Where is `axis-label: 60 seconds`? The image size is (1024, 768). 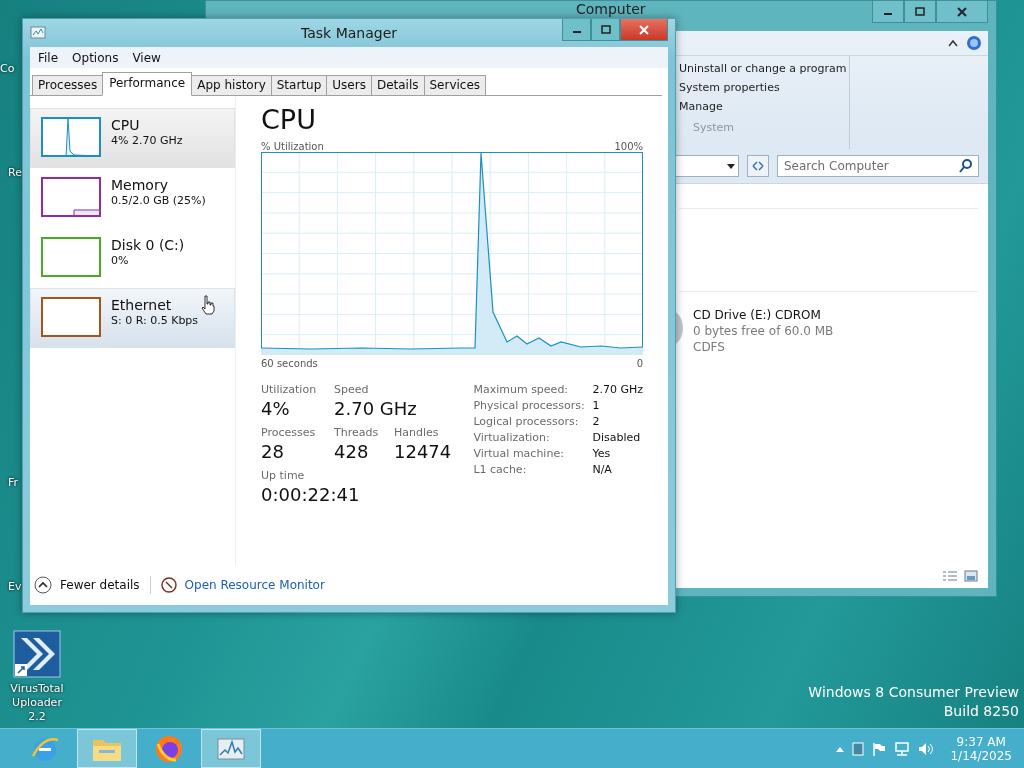 axis-label: 60 seconds is located at coordinates (289, 363).